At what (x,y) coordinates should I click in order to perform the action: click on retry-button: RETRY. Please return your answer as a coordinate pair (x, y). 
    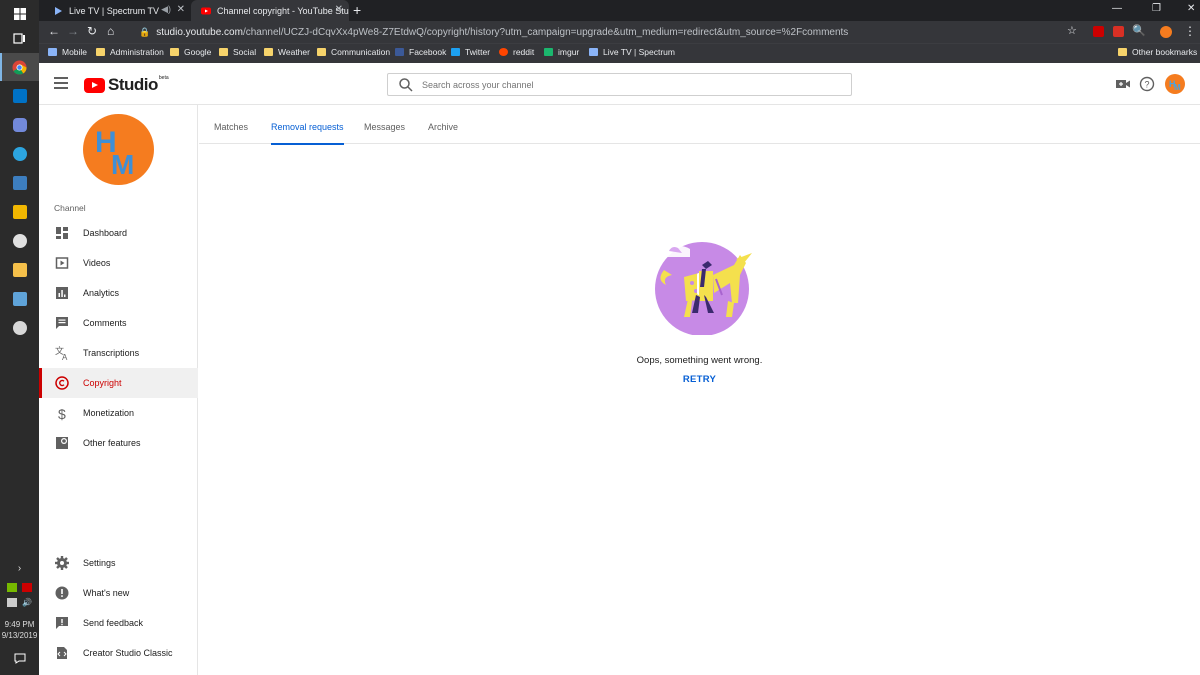
    Looking at the image, I should click on (699, 379).